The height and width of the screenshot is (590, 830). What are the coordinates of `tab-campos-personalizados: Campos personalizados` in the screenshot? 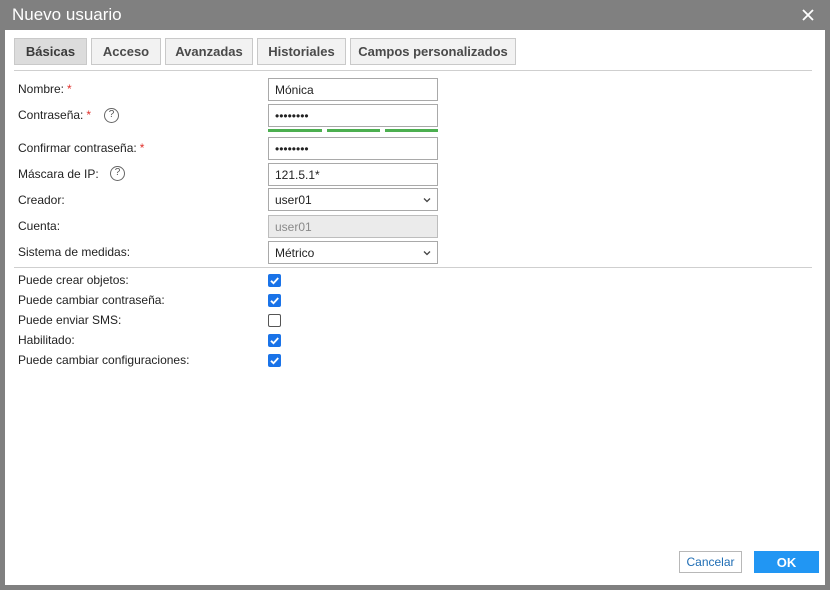 It's located at (433, 51).